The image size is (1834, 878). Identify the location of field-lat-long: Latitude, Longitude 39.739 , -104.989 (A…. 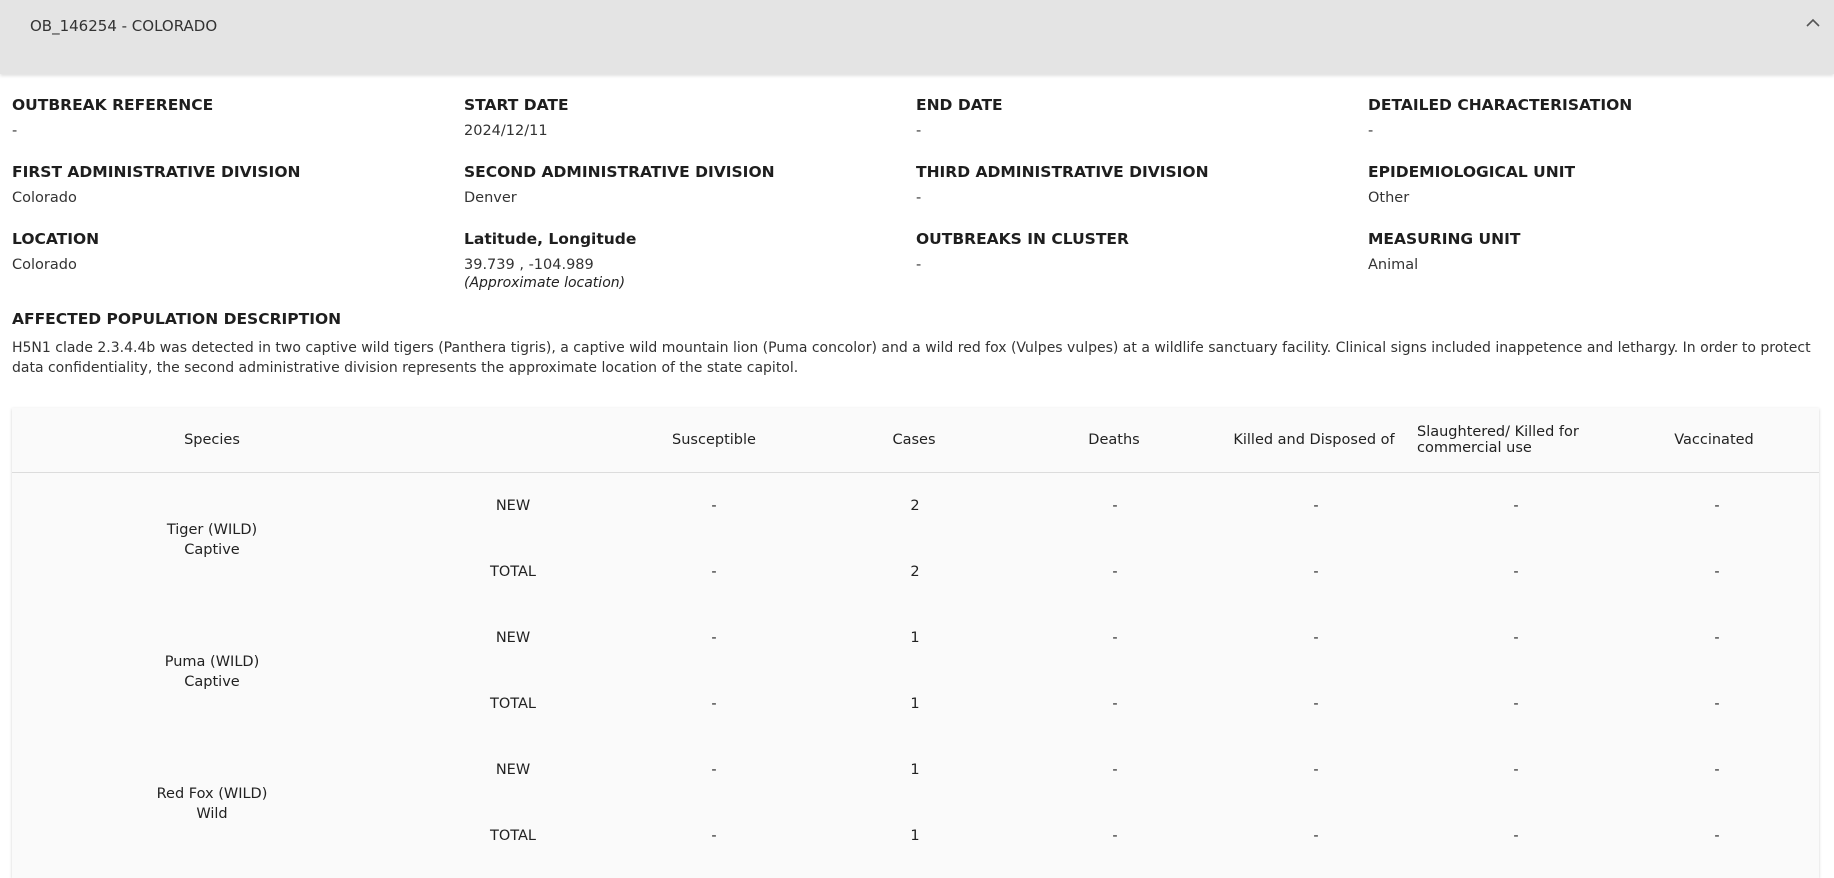
(684, 260).